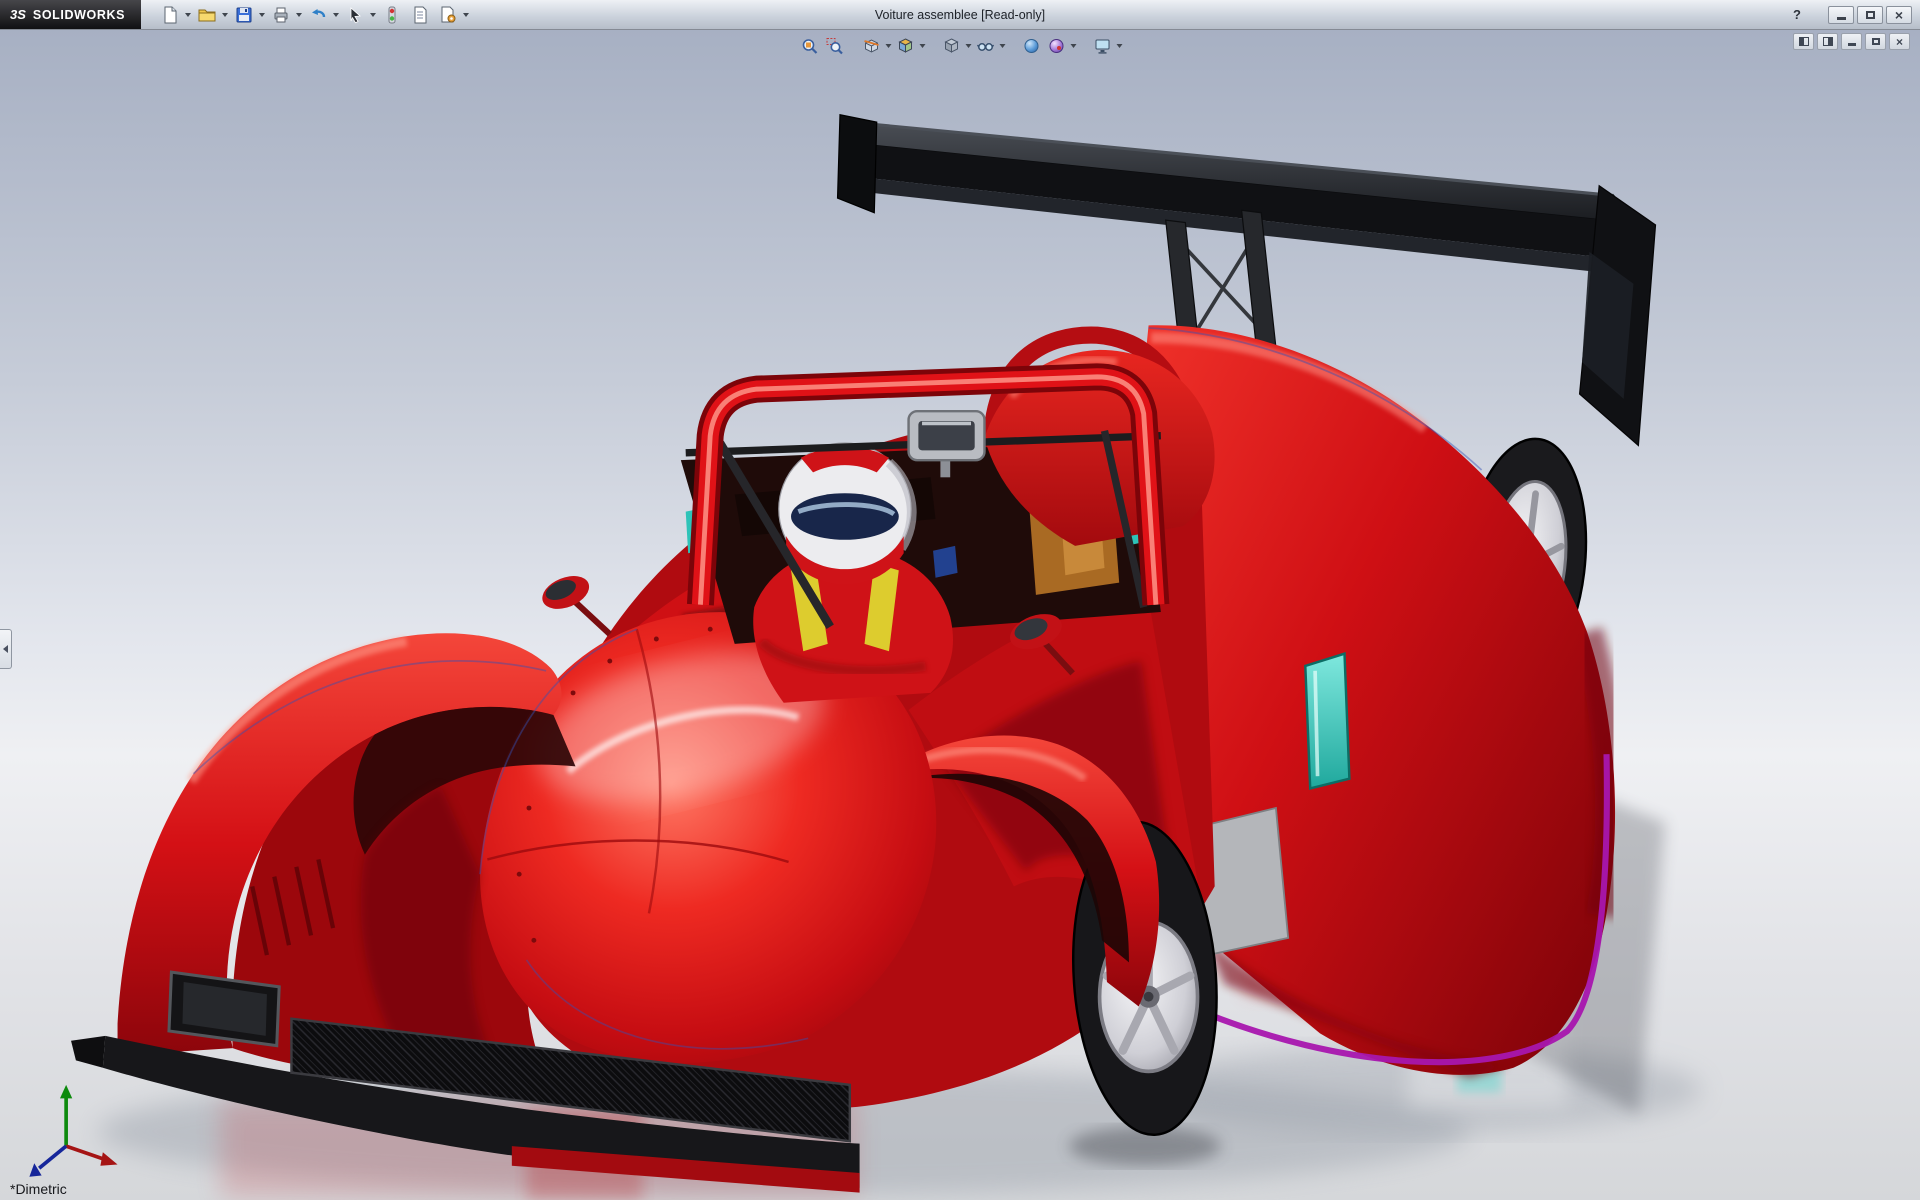  Describe the element at coordinates (207, 15) in the screenshot. I see `open-button` at that location.